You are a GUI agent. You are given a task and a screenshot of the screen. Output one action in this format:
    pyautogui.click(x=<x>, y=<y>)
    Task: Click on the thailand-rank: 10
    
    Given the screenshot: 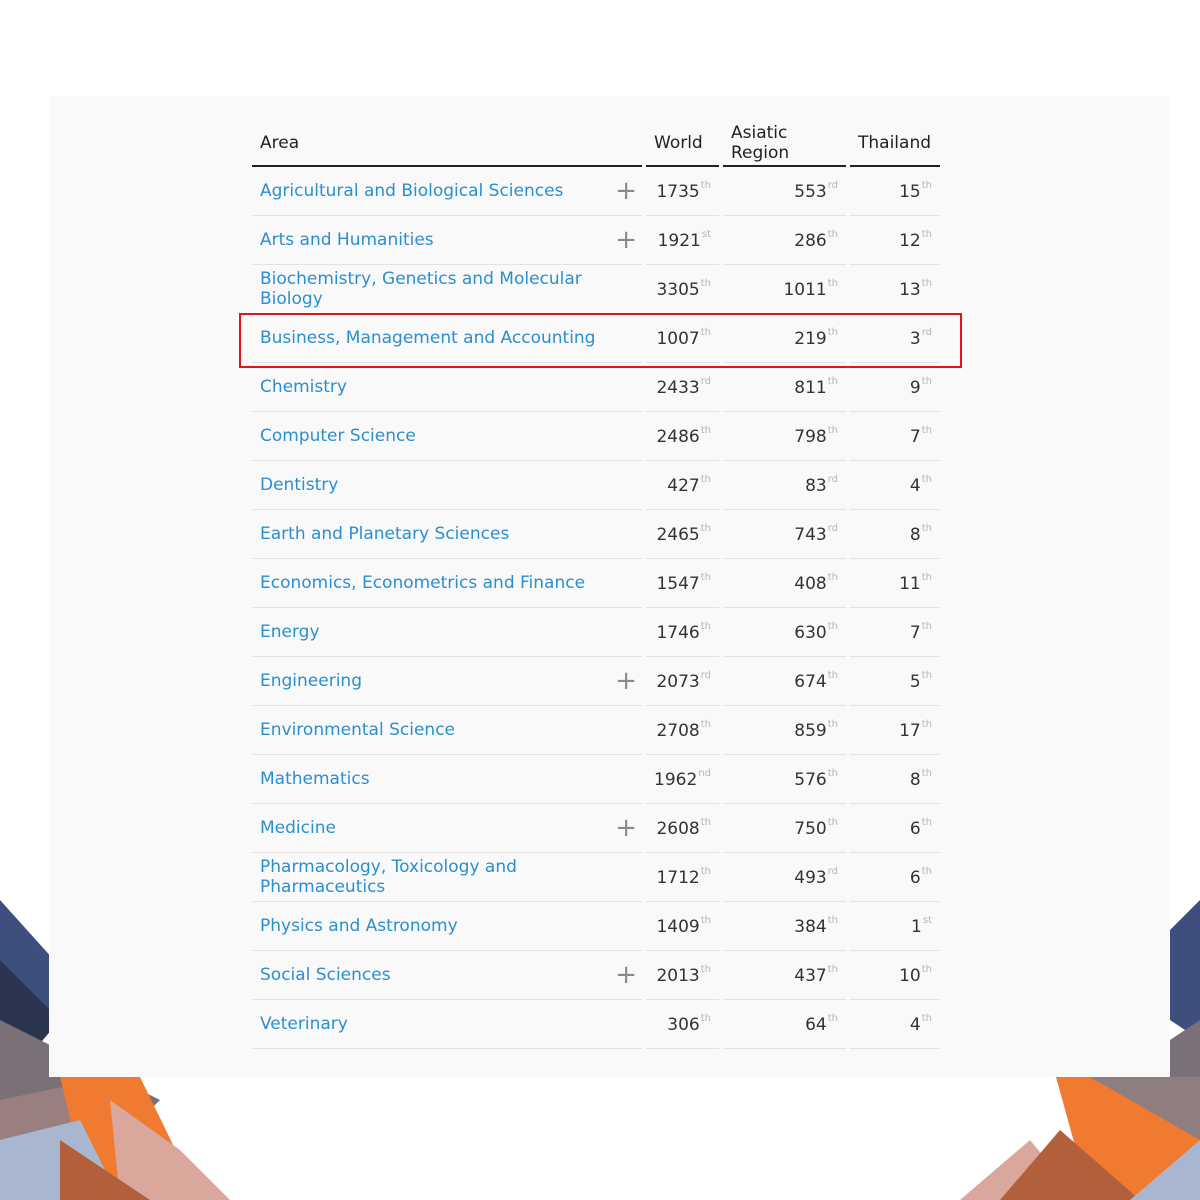 What is the action you would take?
    pyautogui.click(x=910, y=976)
    